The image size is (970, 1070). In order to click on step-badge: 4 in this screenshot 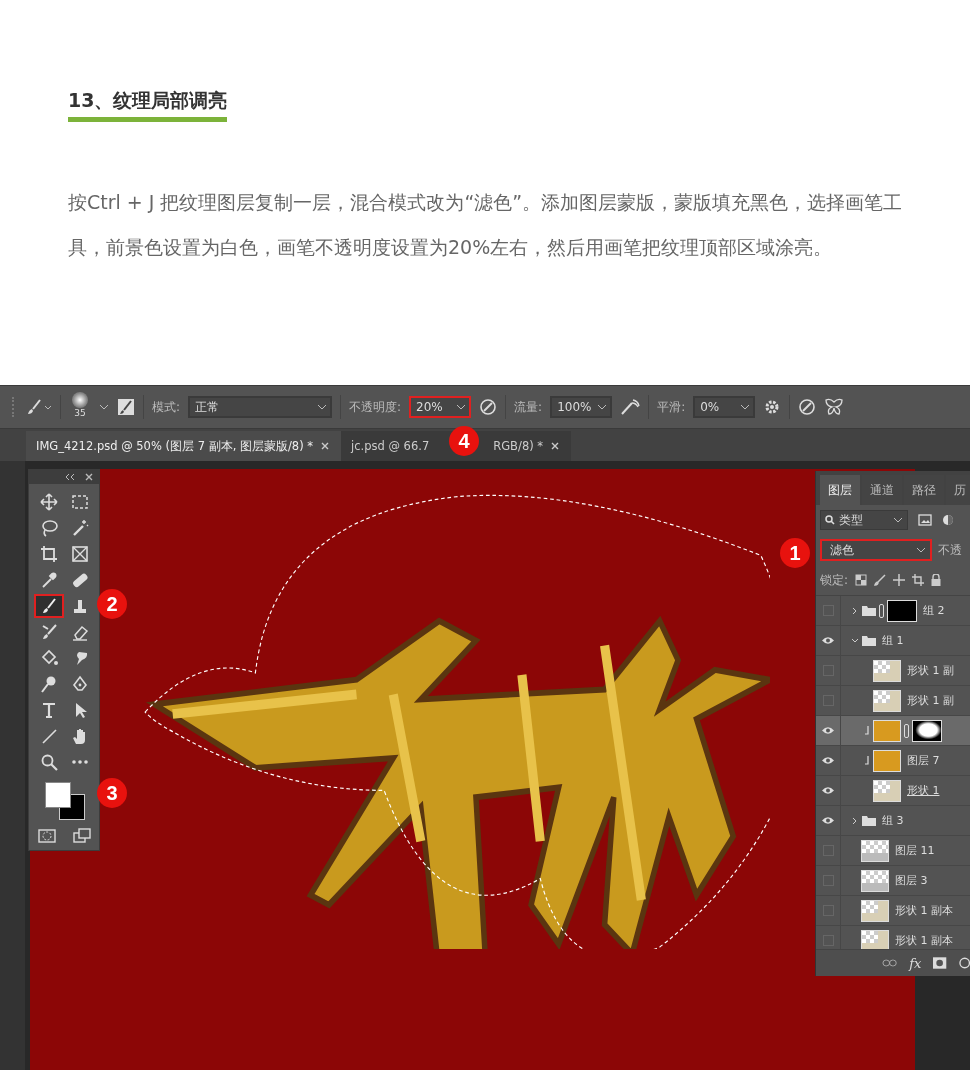, I will do `click(464, 441)`.